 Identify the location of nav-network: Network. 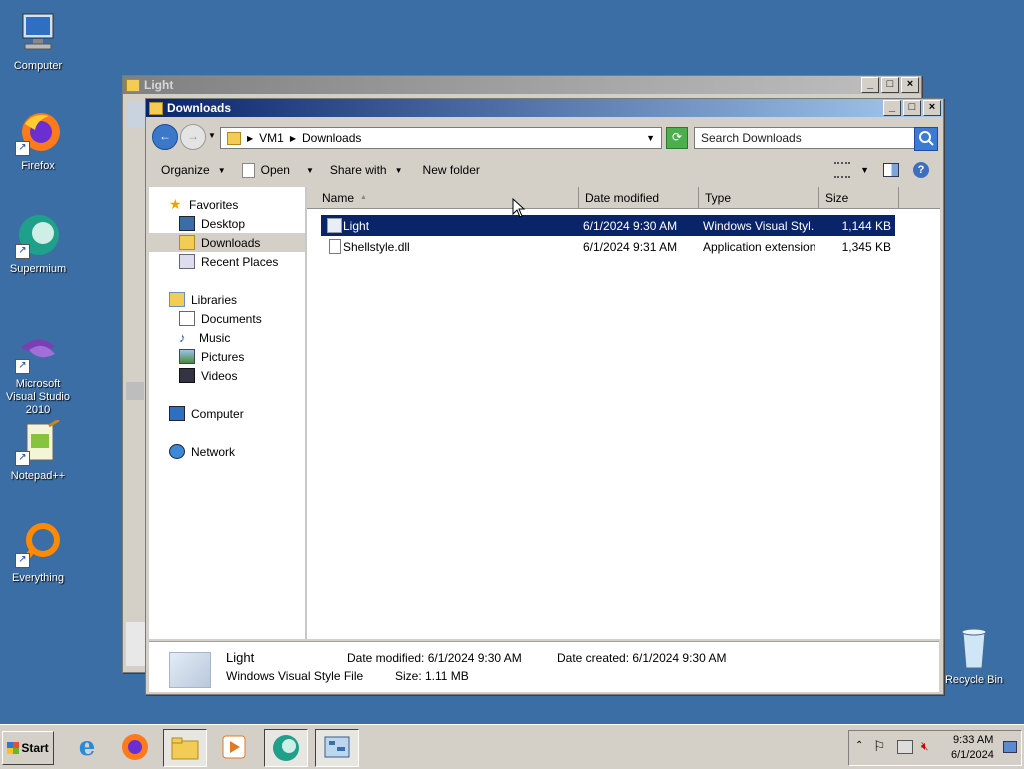
(227, 451).